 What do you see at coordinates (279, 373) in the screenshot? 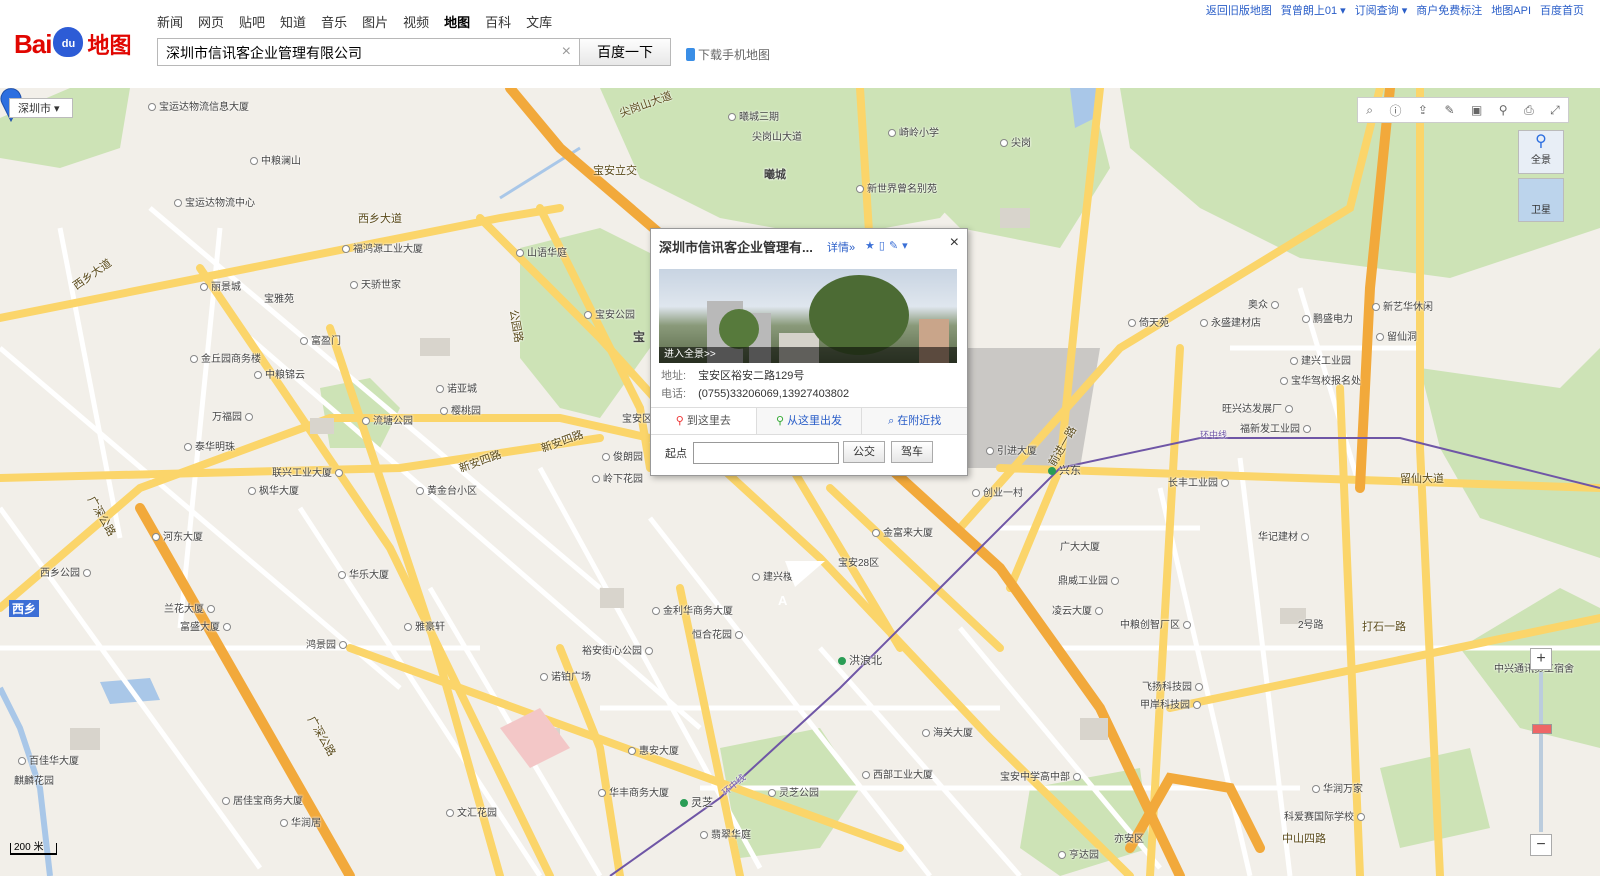
I see `poi-label: 中粮锦云` at bounding box center [279, 373].